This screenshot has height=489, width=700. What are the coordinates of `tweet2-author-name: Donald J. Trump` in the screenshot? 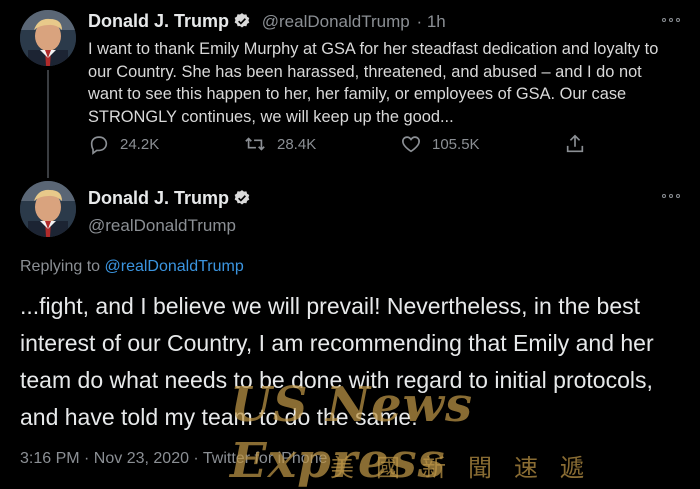 It's located at (158, 198).